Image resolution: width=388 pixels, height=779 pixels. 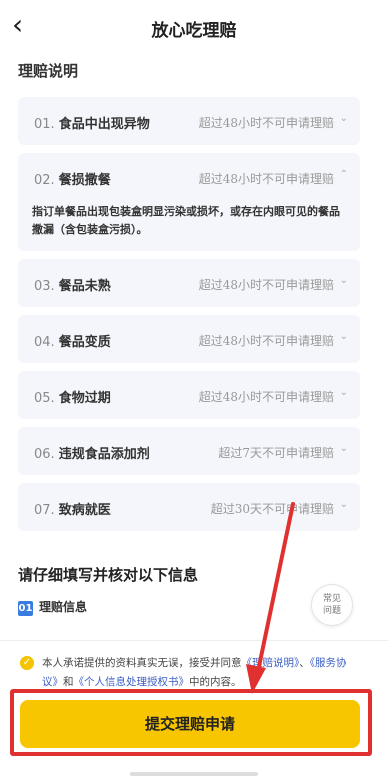 What do you see at coordinates (84, 342) in the screenshot?
I see `item-name: 餐品变质` at bounding box center [84, 342].